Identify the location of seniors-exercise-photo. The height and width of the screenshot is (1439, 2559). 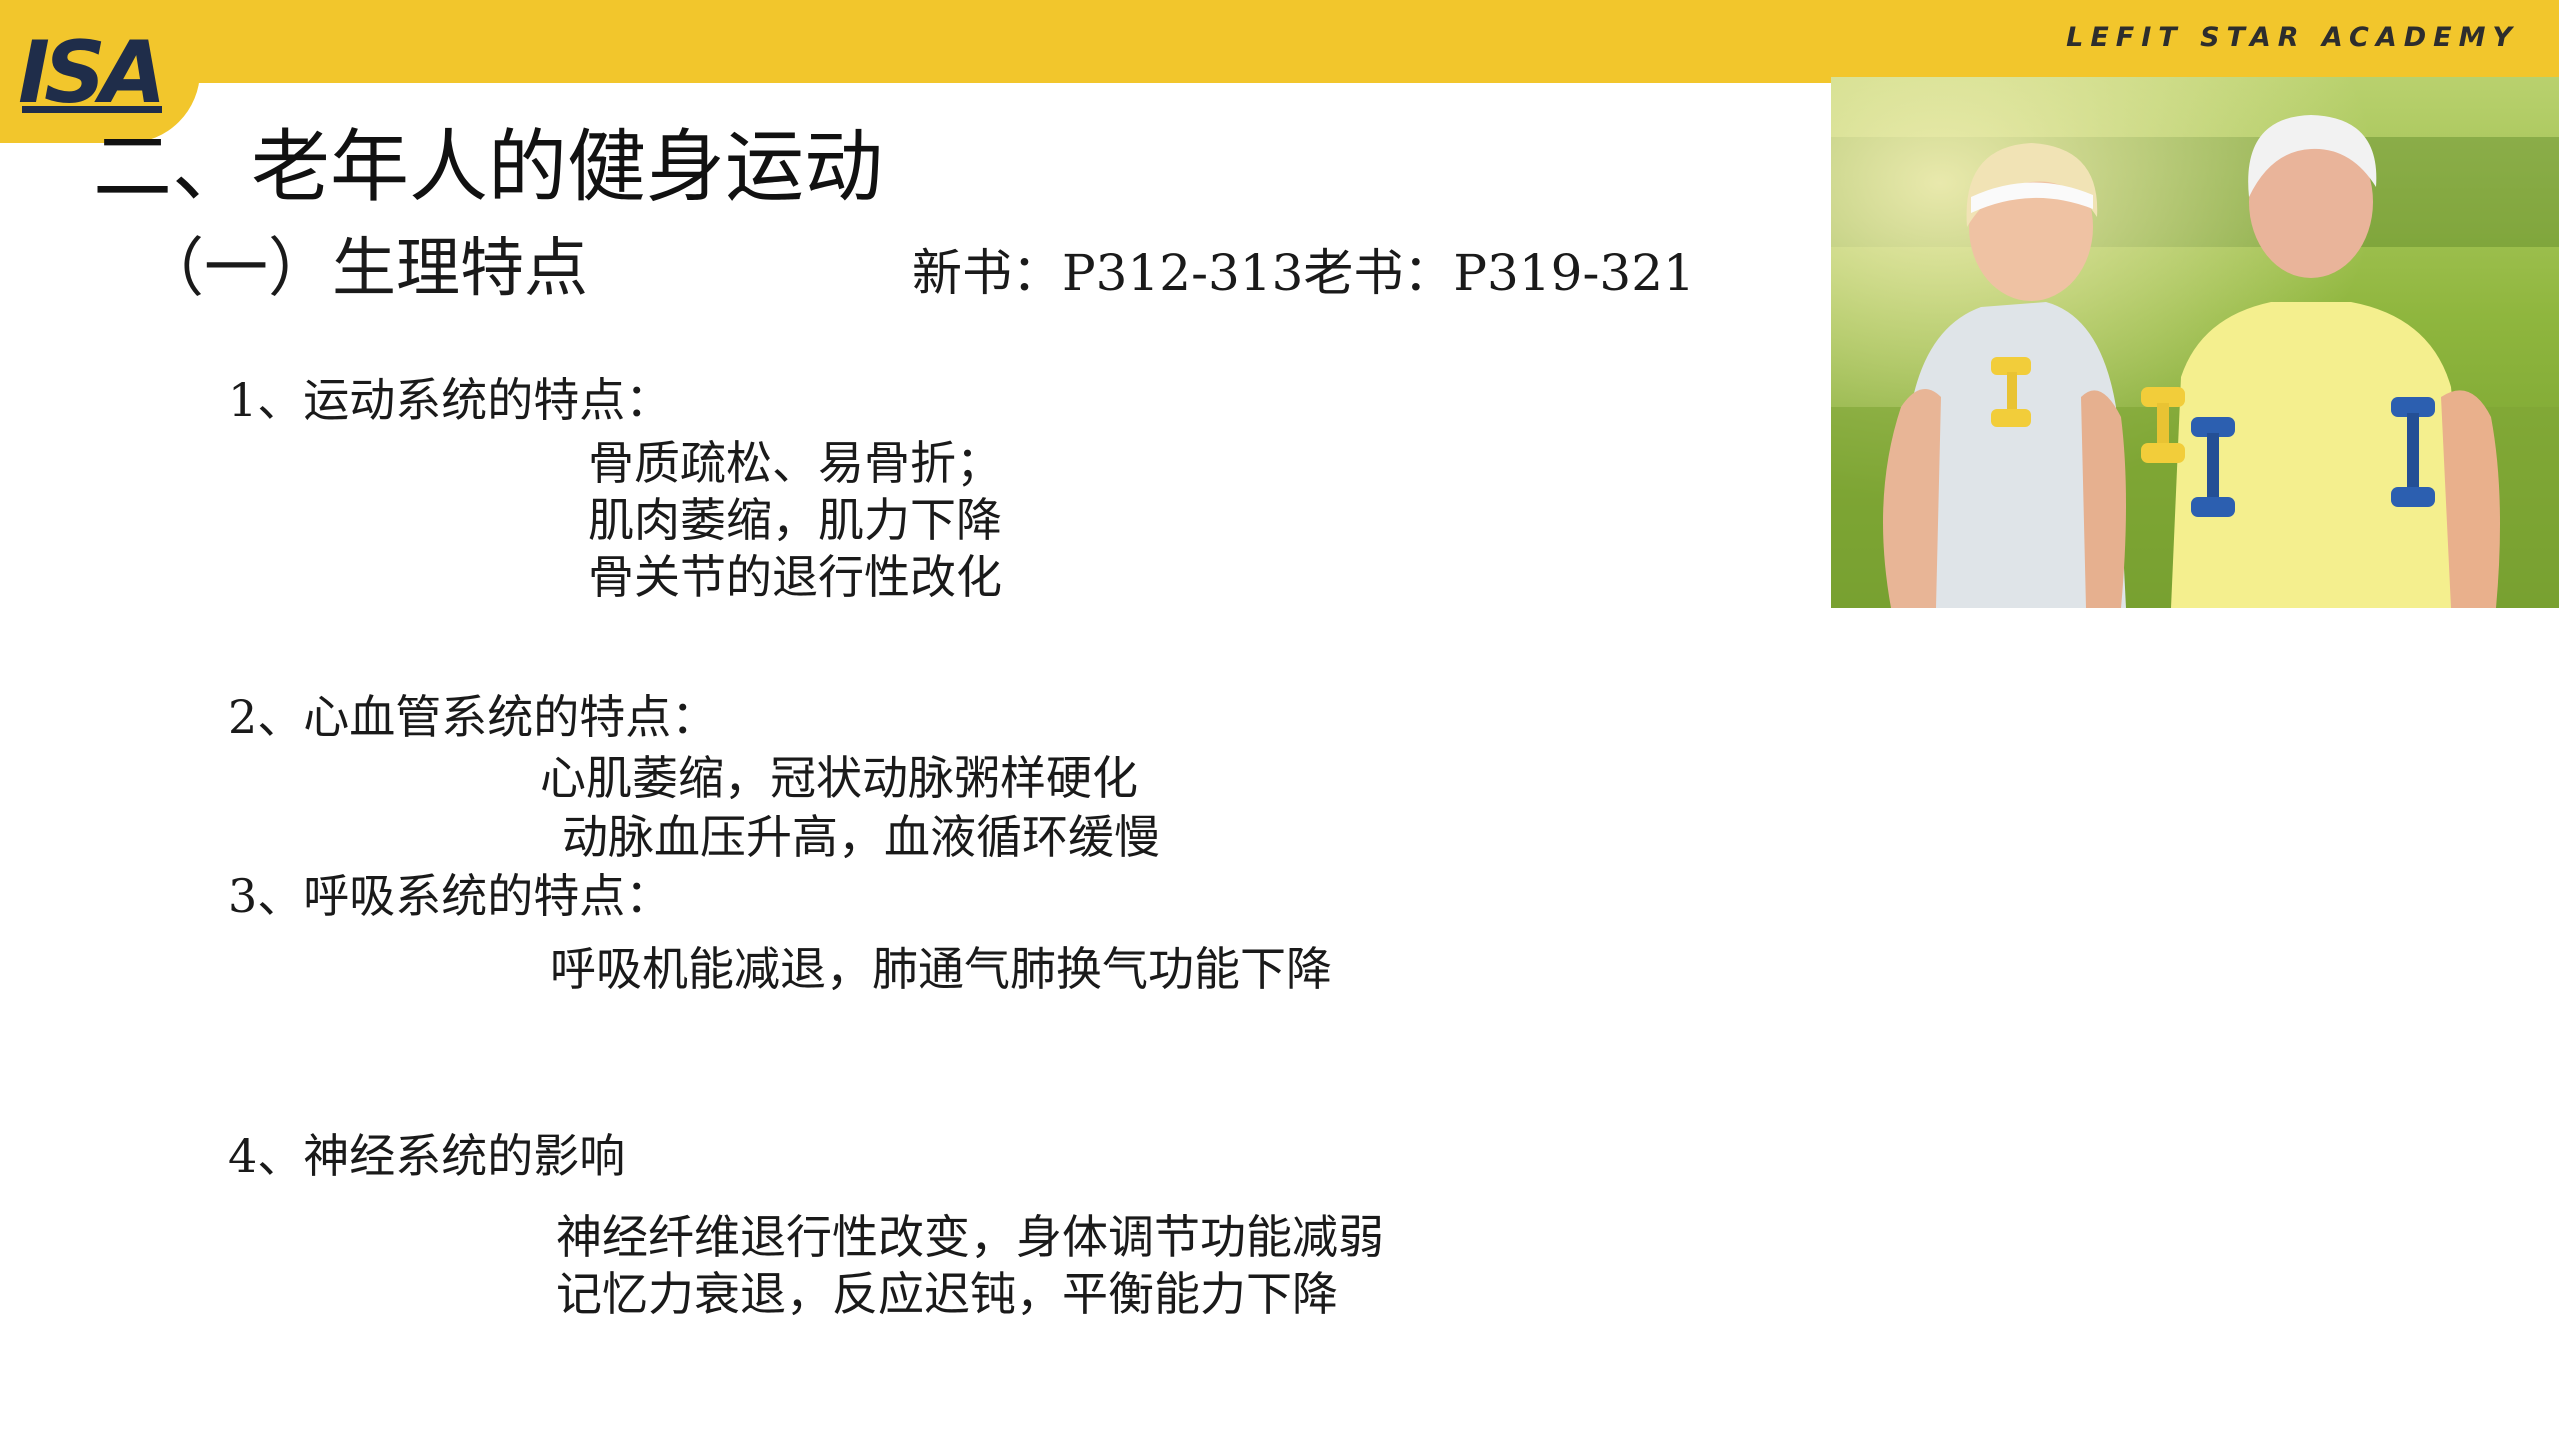
(2195, 342).